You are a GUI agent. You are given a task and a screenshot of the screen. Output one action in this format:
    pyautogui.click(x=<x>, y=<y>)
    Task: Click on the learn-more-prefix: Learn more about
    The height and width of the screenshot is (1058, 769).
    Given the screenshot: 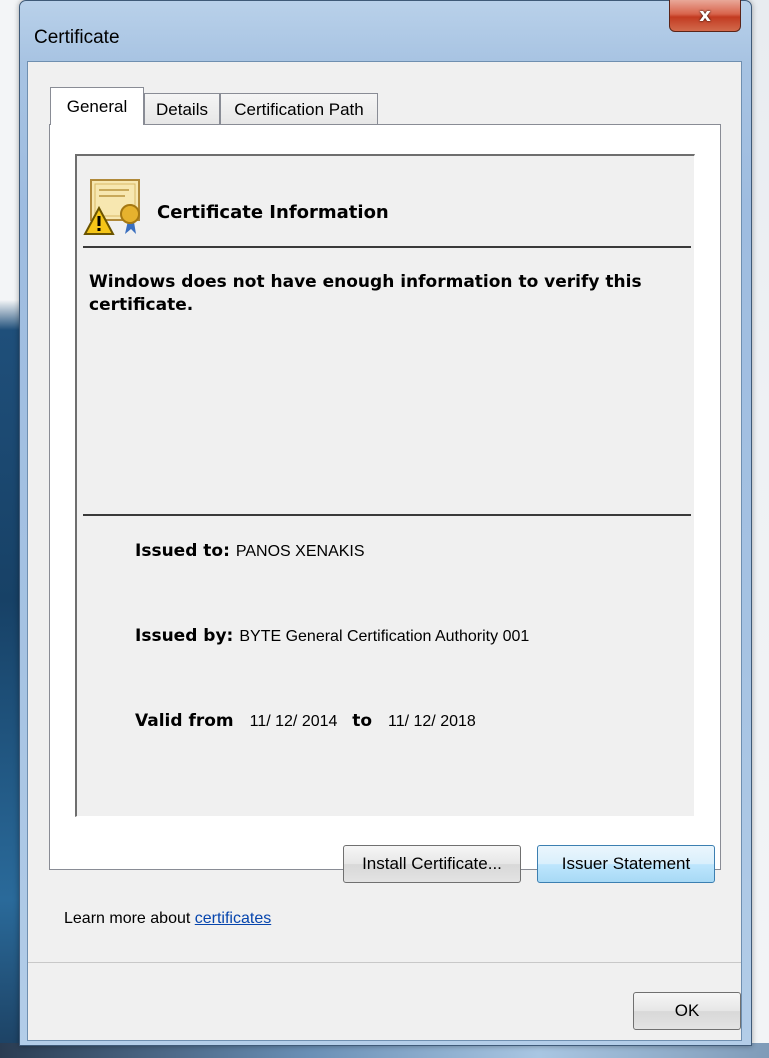 What is the action you would take?
    pyautogui.click(x=129, y=918)
    